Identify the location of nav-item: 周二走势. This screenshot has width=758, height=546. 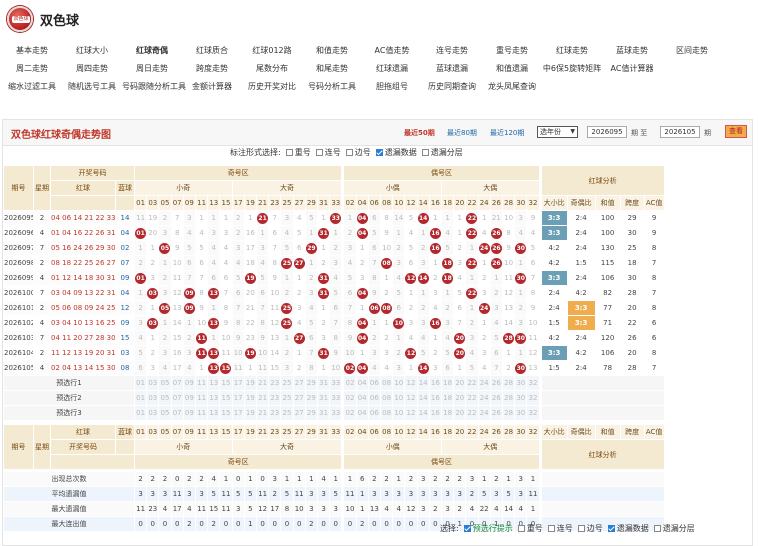
(32, 69).